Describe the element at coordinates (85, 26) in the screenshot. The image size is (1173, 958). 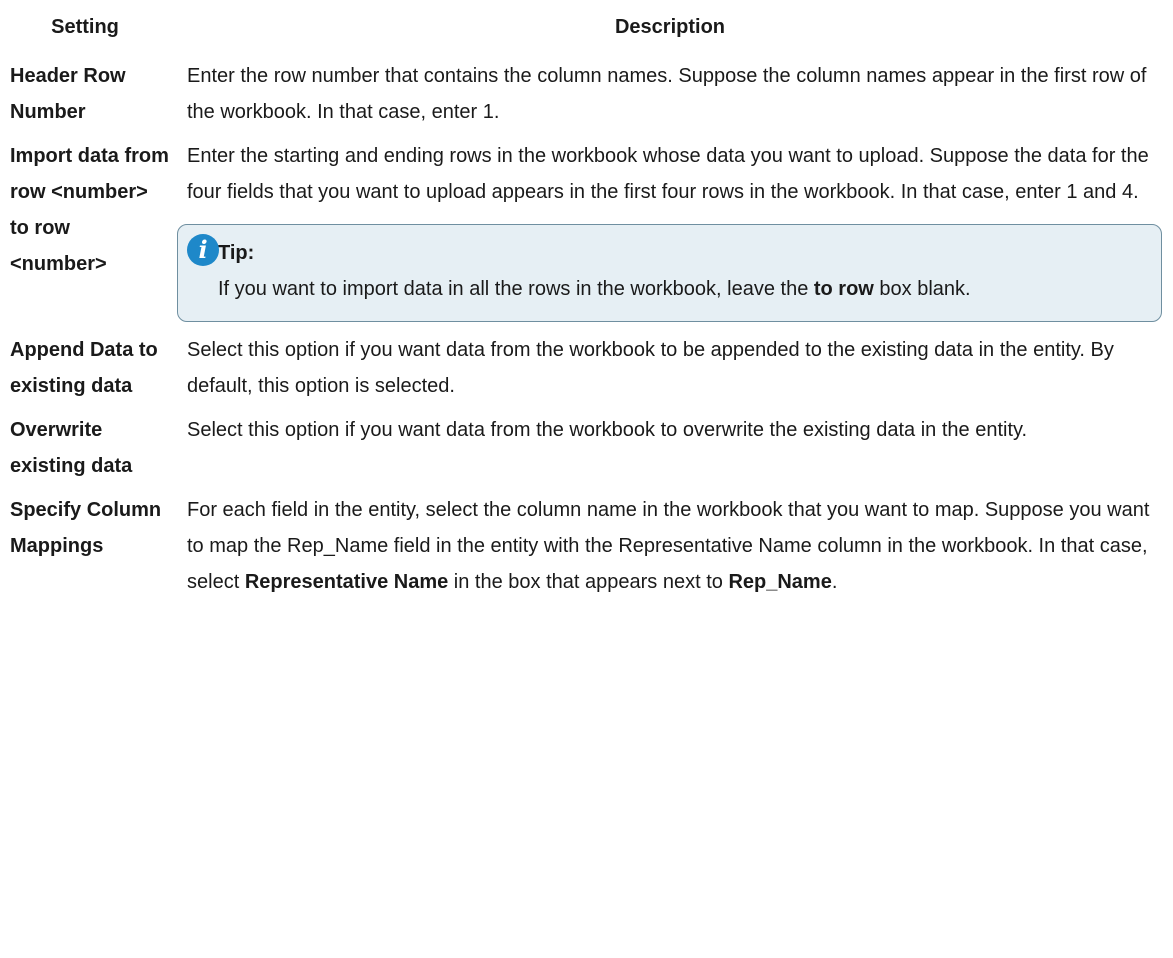
I see `column-header-setting: Setting` at that location.